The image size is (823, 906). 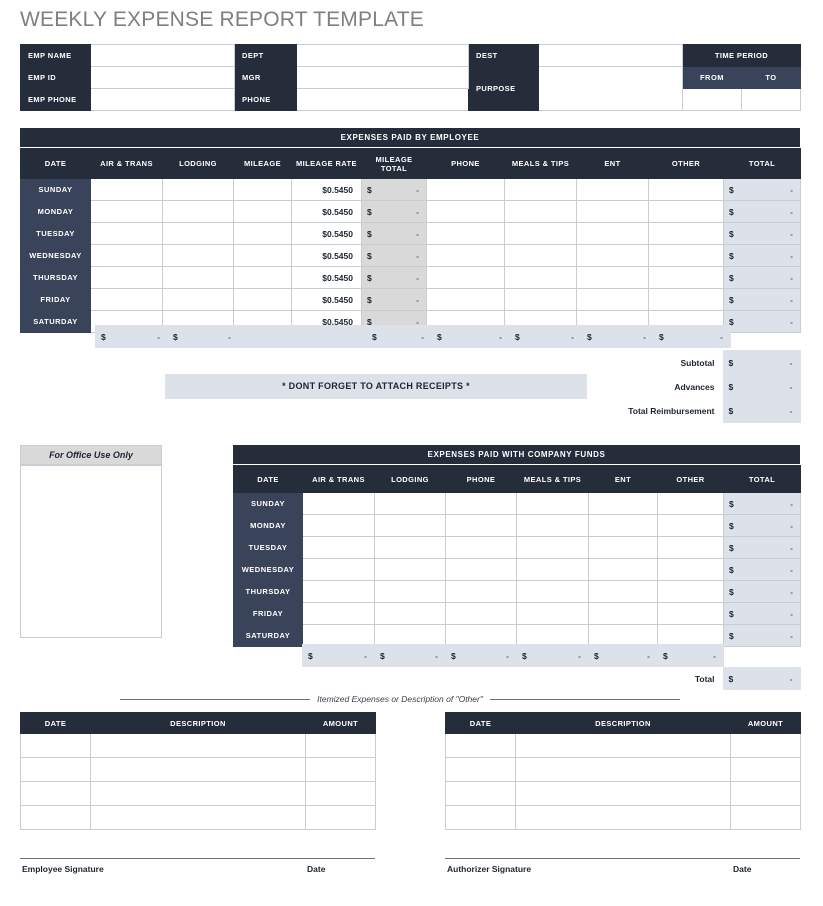 I want to click on field-from, so click(x=712, y=99).